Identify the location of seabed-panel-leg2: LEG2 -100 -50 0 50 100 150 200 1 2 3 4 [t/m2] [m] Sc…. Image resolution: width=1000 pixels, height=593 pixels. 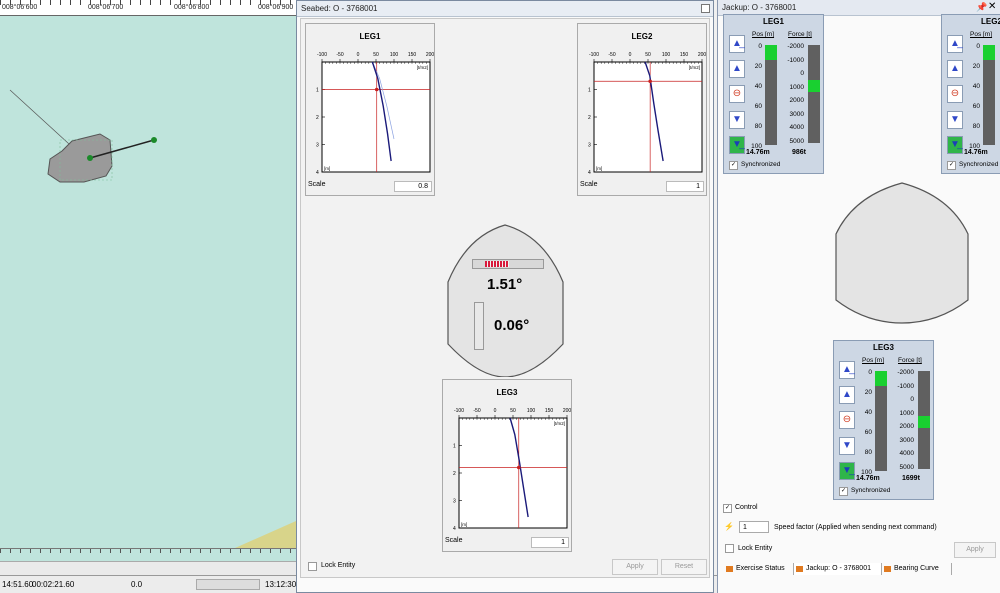
(642, 109).